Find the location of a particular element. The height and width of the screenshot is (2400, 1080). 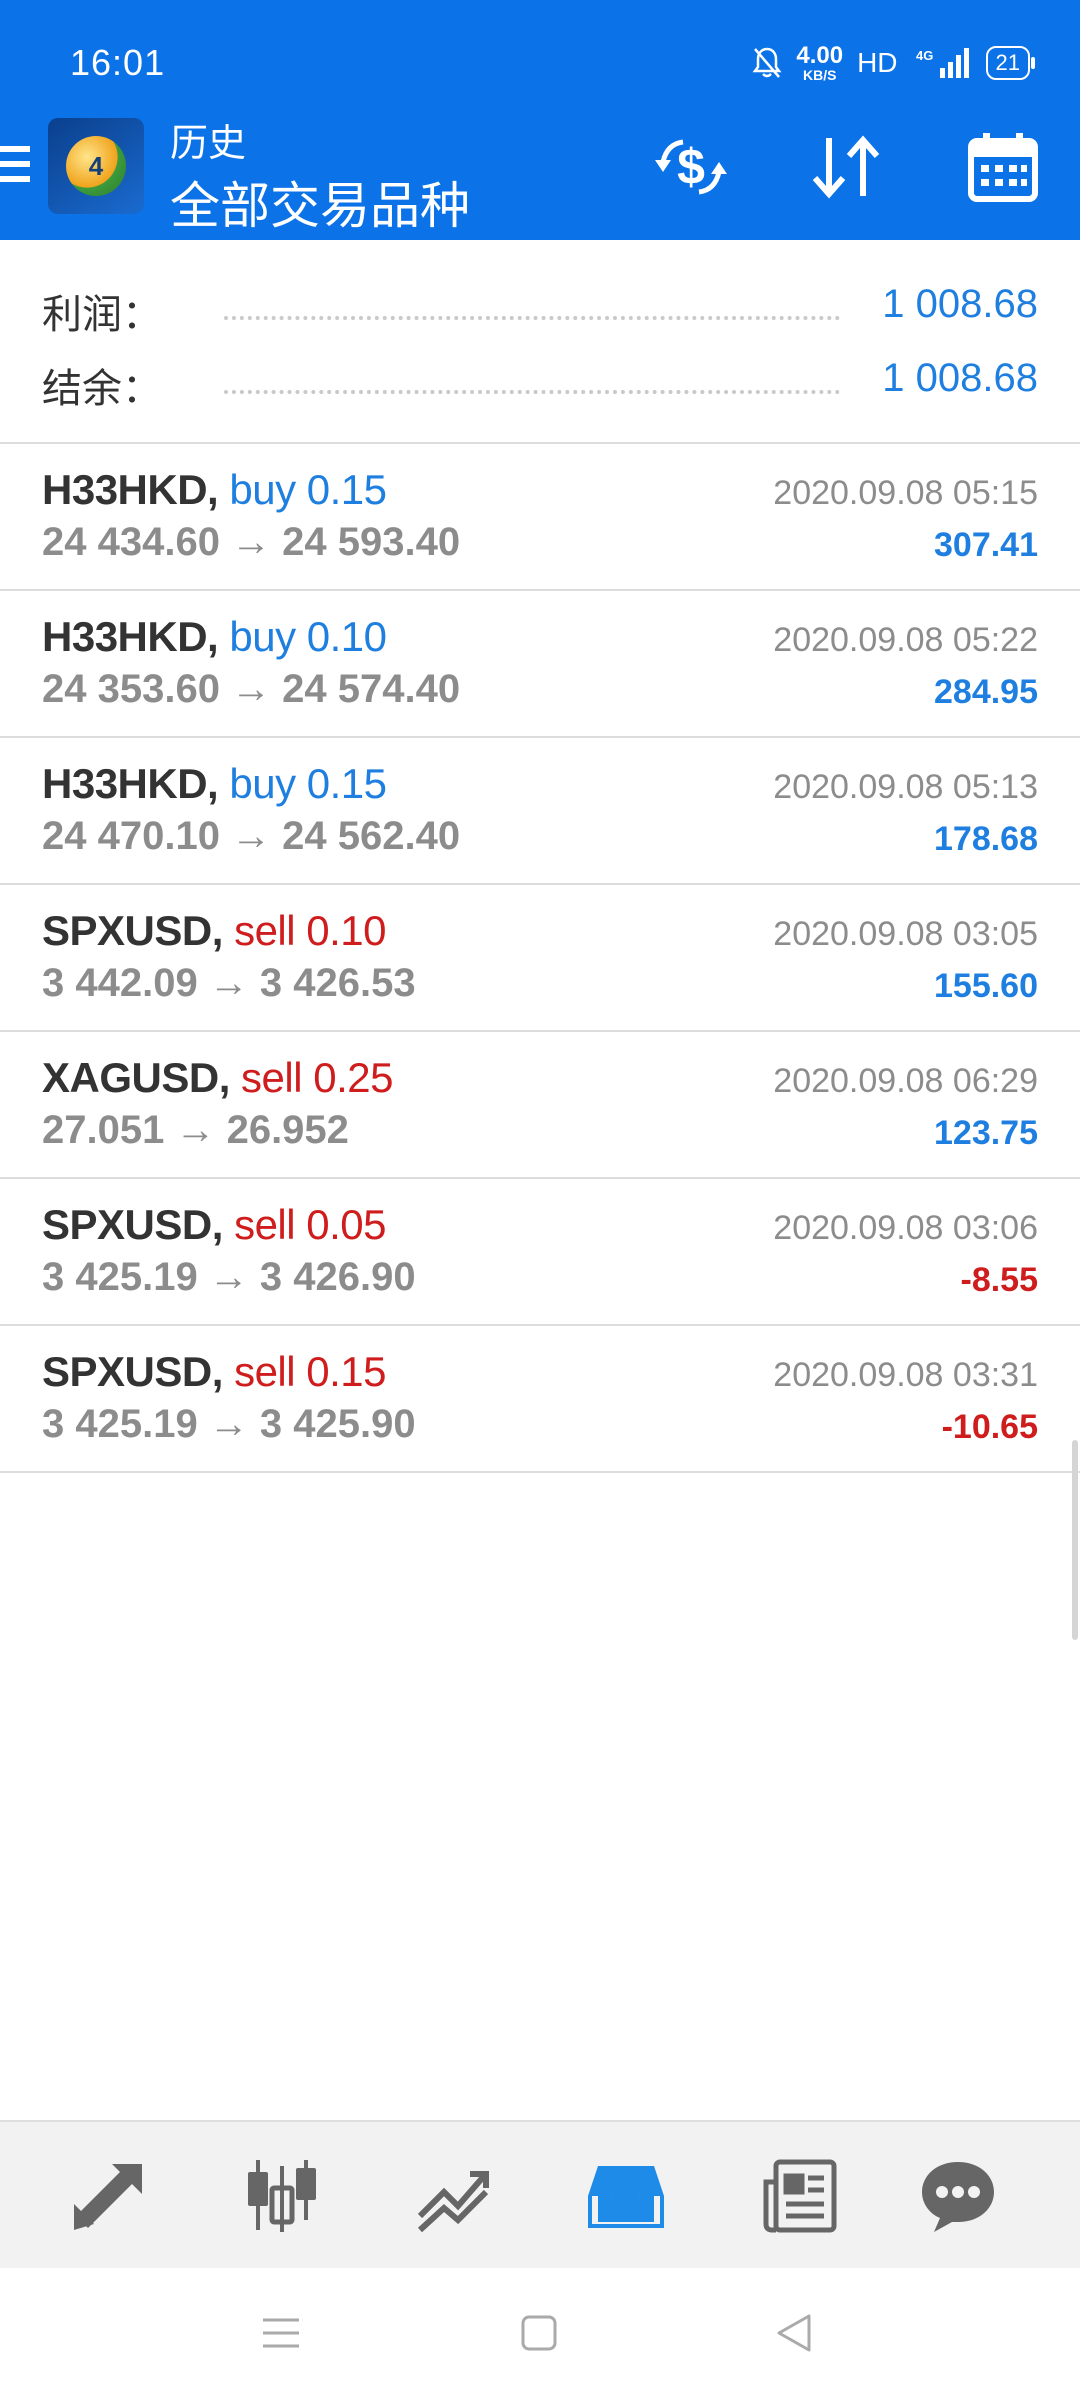

page-subtitle: 历史 is located at coordinates (208, 144).